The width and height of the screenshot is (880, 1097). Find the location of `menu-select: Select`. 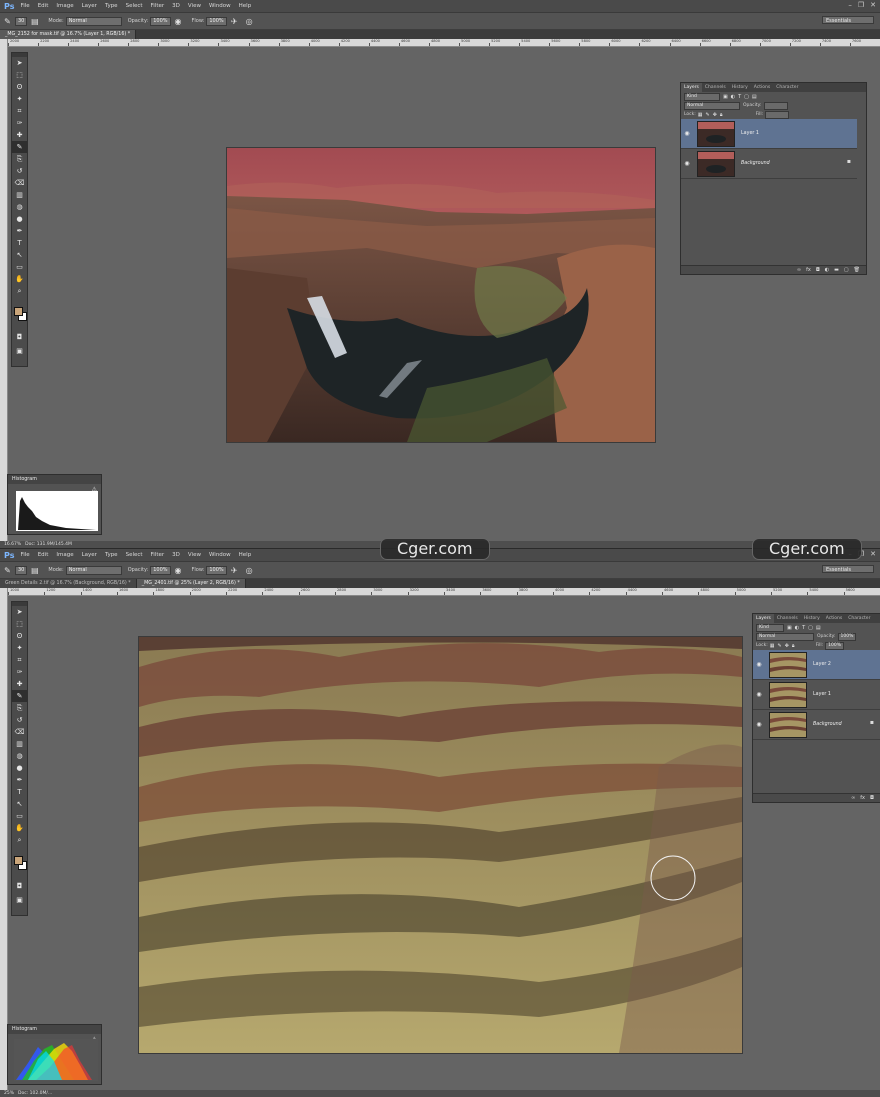

menu-select: Select is located at coordinates (134, 6).